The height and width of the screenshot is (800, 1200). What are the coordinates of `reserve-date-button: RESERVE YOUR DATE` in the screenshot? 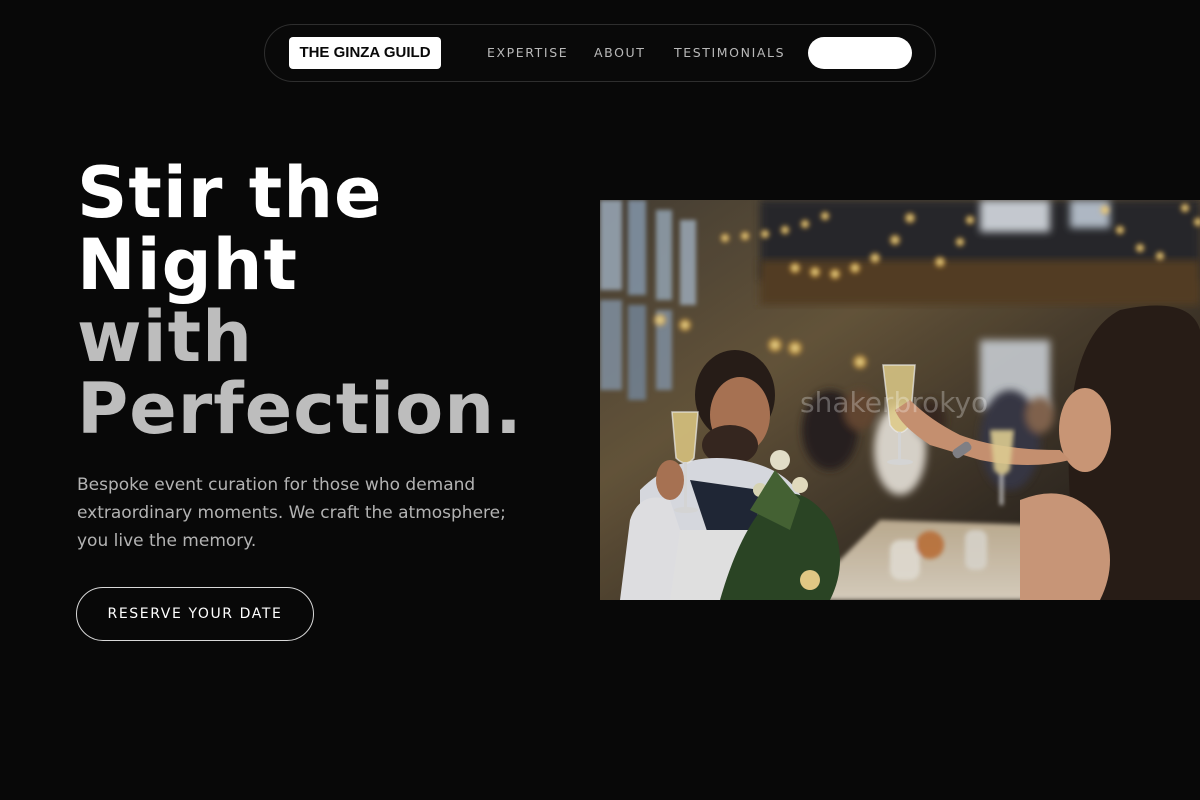 It's located at (195, 614).